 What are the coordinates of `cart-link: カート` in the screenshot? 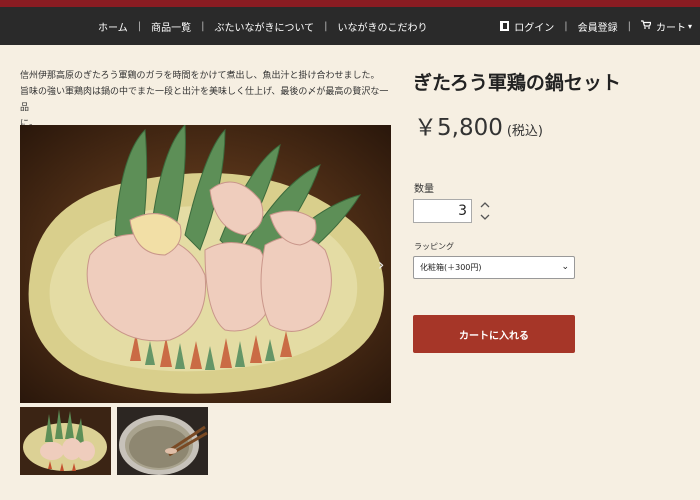 It's located at (671, 26).